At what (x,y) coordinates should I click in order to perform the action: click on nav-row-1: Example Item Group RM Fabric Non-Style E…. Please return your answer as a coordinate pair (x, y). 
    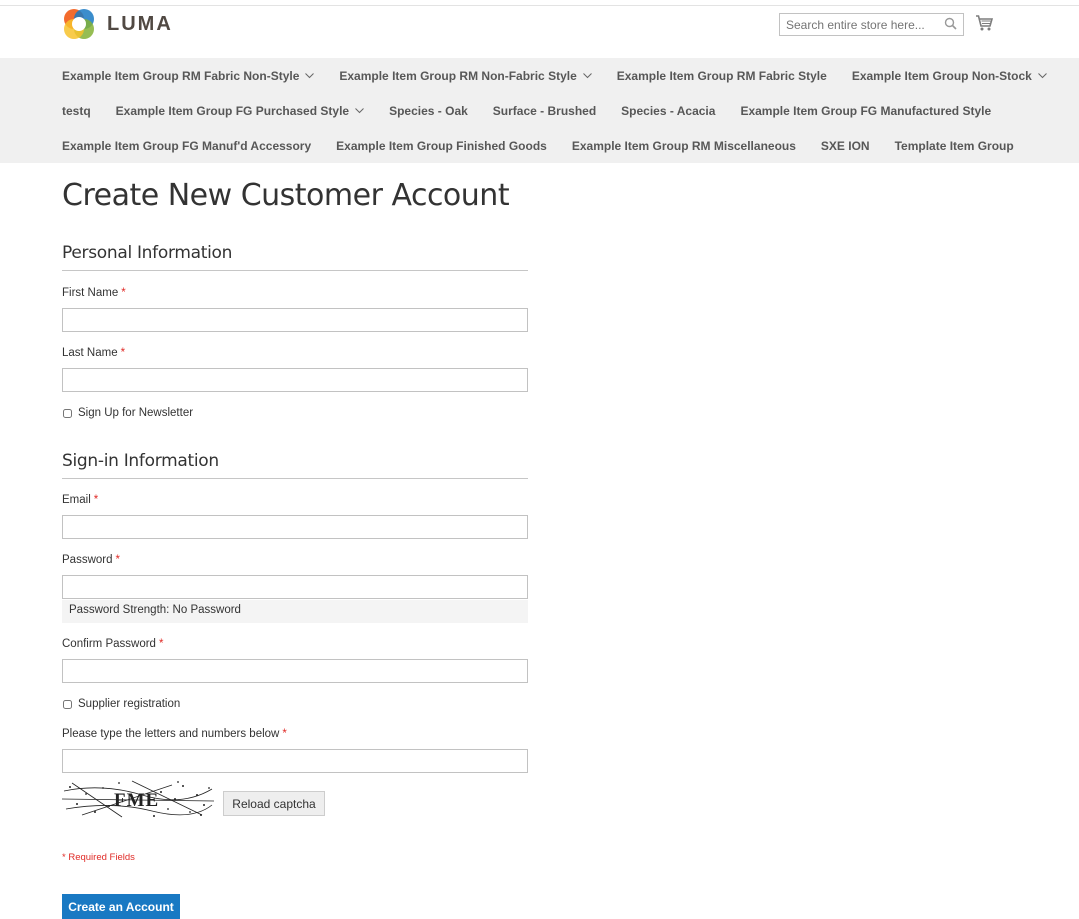
    Looking at the image, I should click on (567, 75).